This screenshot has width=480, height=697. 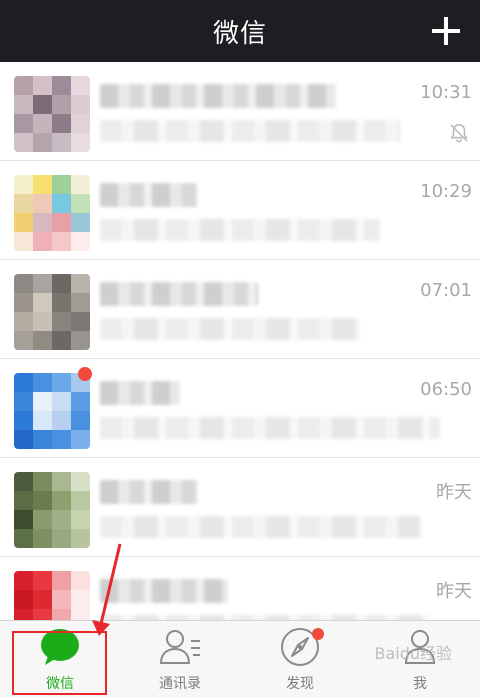 I want to click on chat-time: 07:01, so click(x=446, y=290).